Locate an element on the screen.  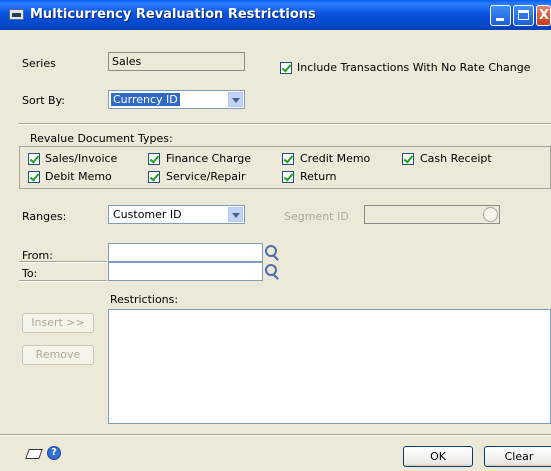
finance-charge-label: Finance Charge is located at coordinates (209, 158).